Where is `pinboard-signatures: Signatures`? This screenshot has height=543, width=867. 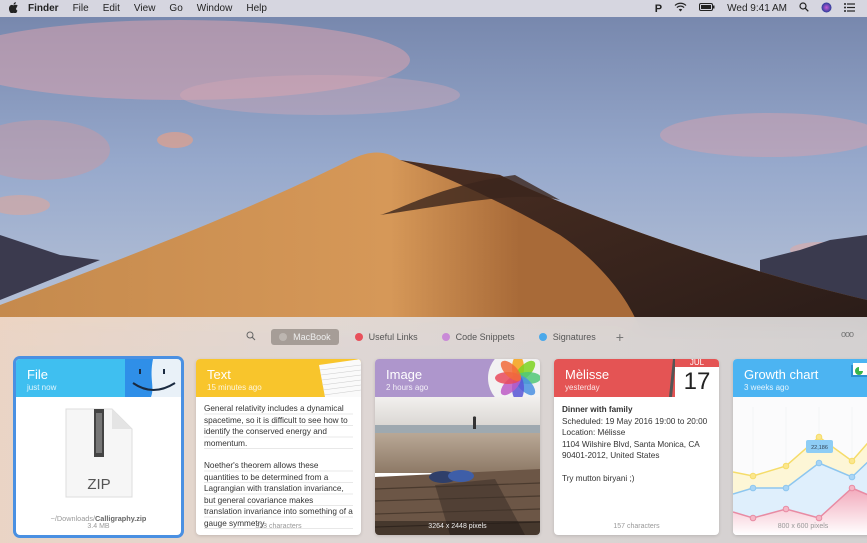
pinboard-signatures: Signatures is located at coordinates (567, 337).